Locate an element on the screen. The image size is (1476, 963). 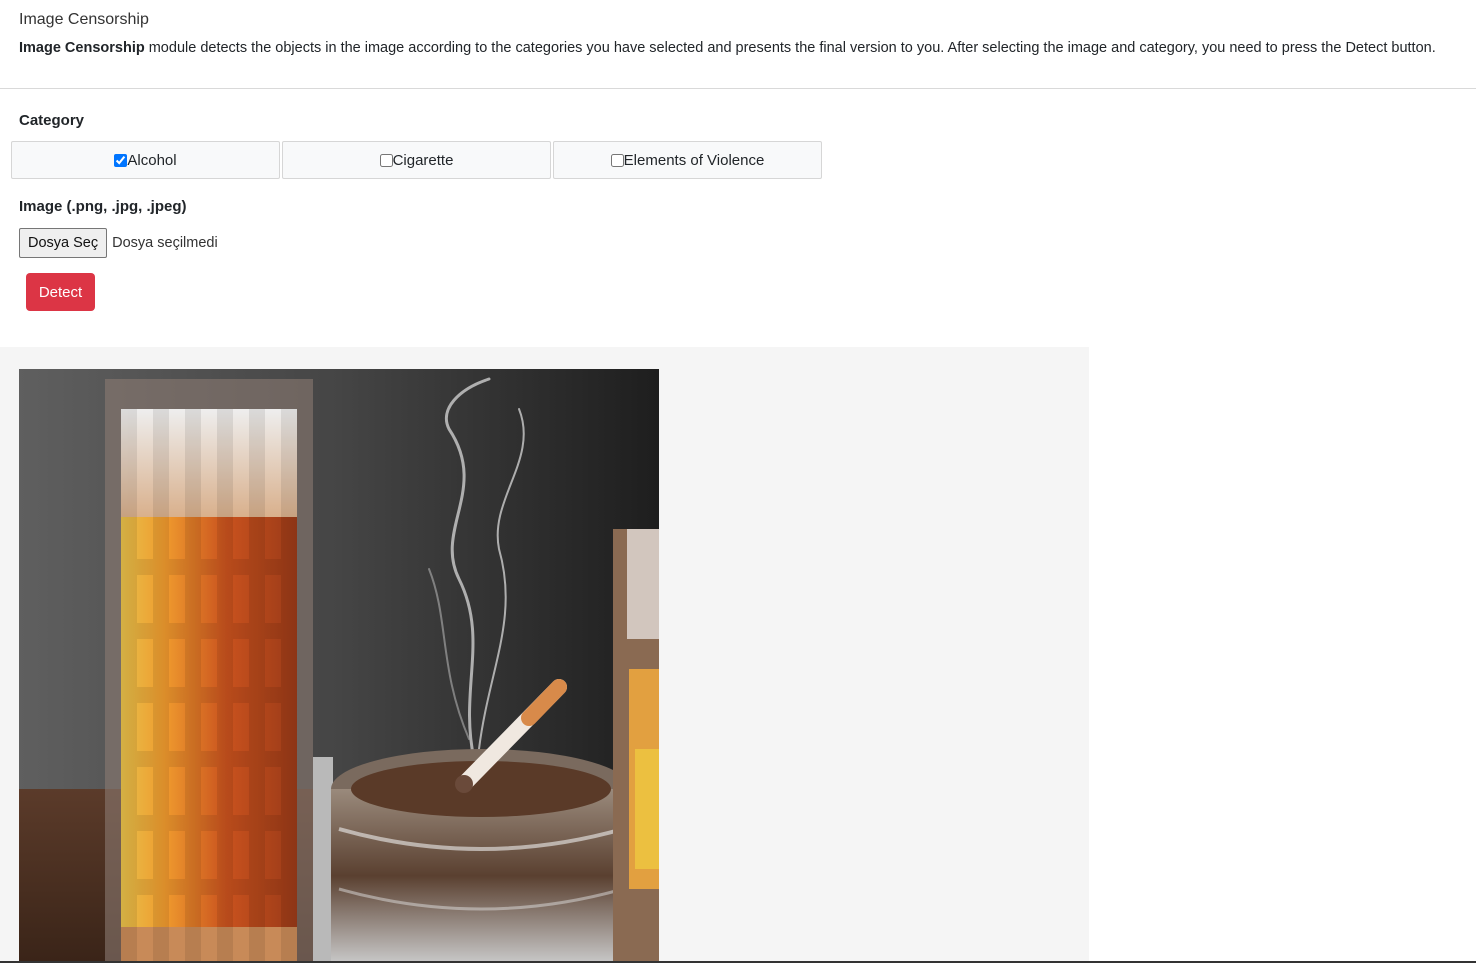
category-option-label: Cigarette is located at coordinates (423, 160).